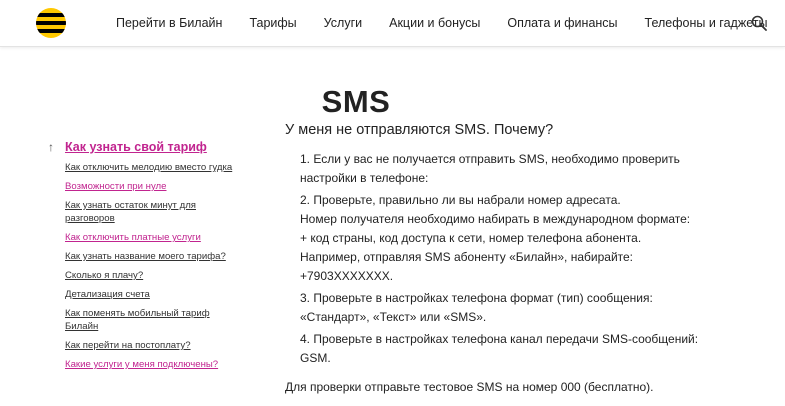 Image resolution: width=785 pixels, height=406 pixels. Describe the element at coordinates (343, 23) in the screenshot. I see `nav-services: Услуги` at that location.